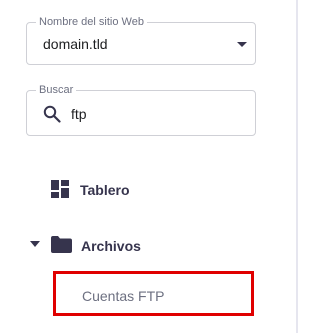  What do you see at coordinates (111, 246) in the screenshot?
I see `nav-item-files-label: Archivos` at bounding box center [111, 246].